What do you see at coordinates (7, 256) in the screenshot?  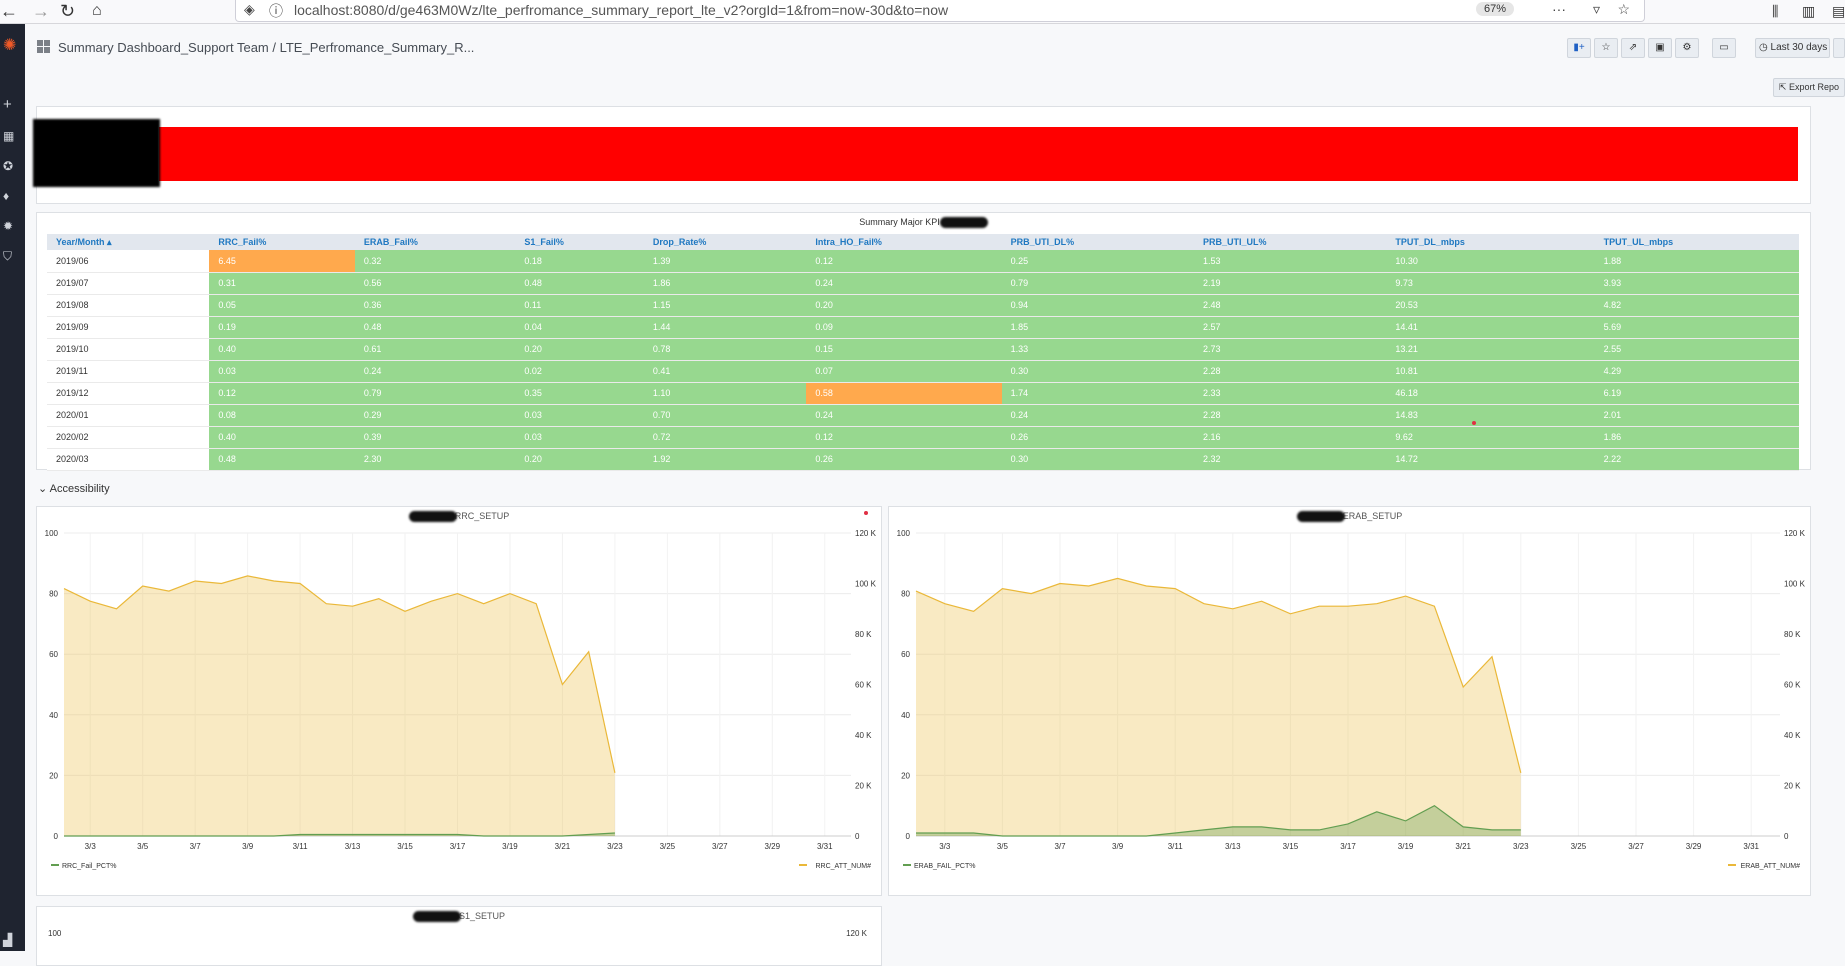 I see `admin-shield-icon: ⛉` at bounding box center [7, 256].